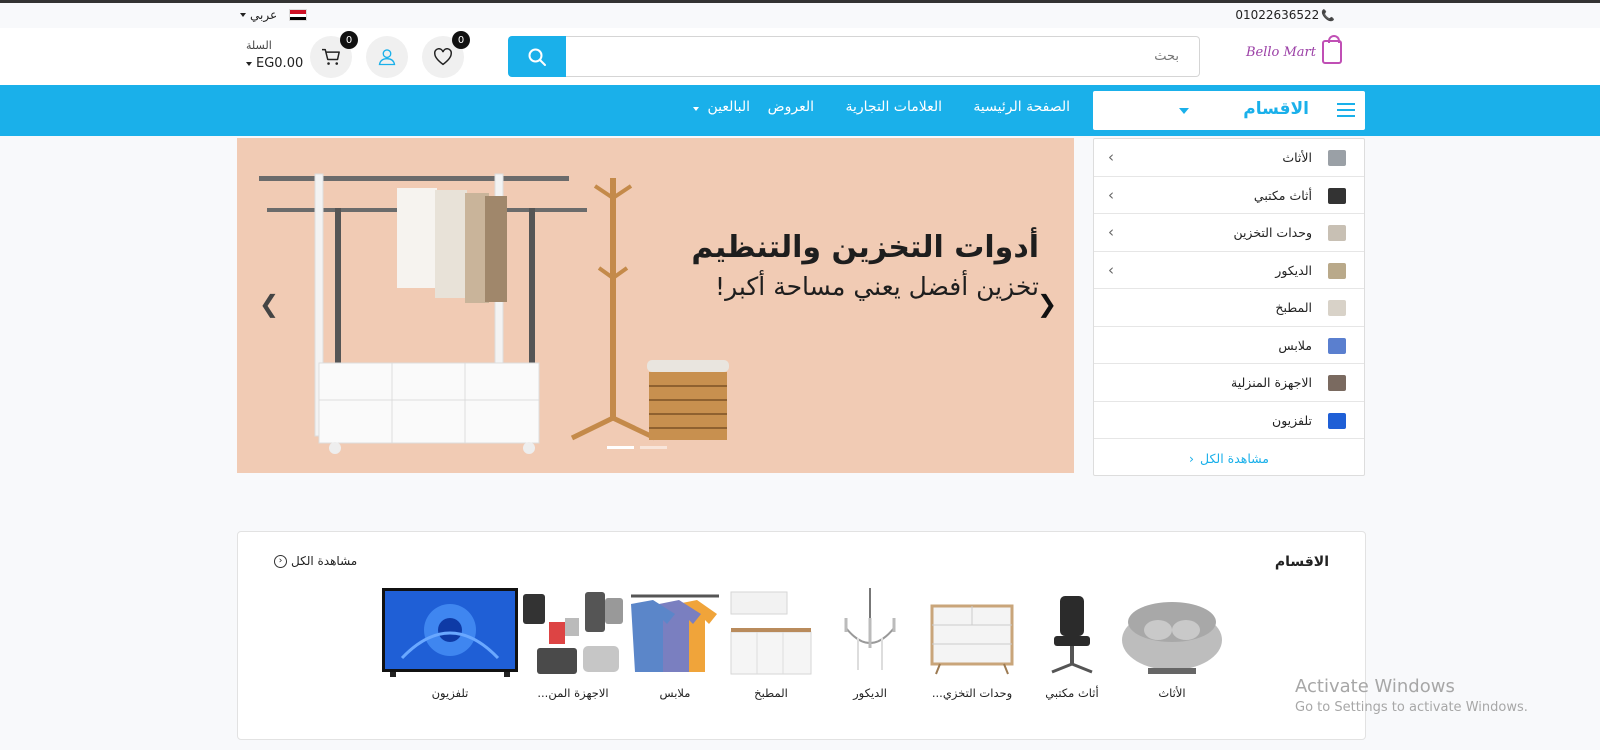 The width and height of the screenshot is (1600, 750). What do you see at coordinates (324, 561) in the screenshot?
I see `section-view-all-label: مشاهدة الكل` at bounding box center [324, 561].